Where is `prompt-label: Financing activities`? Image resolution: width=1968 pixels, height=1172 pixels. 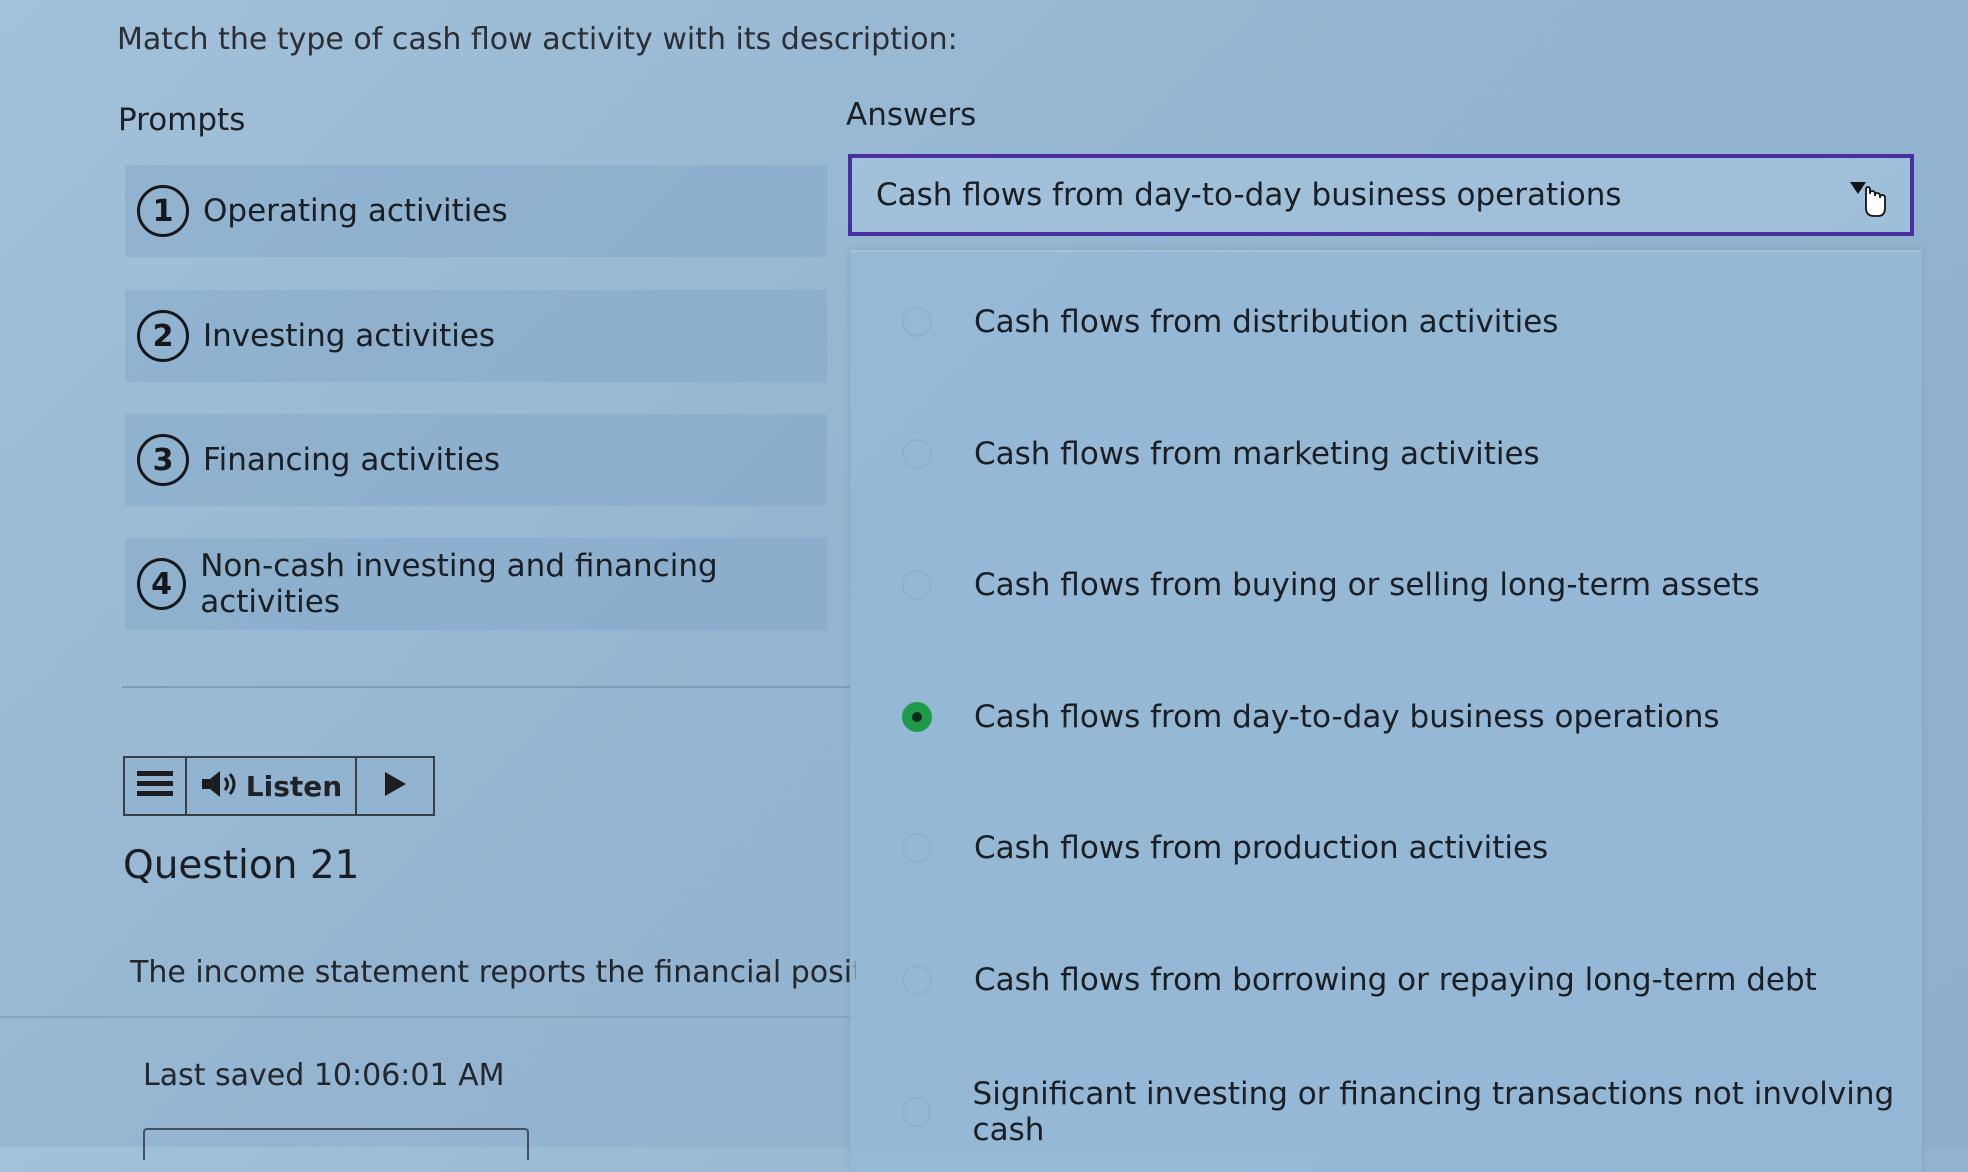 prompt-label: Financing activities is located at coordinates (352, 460).